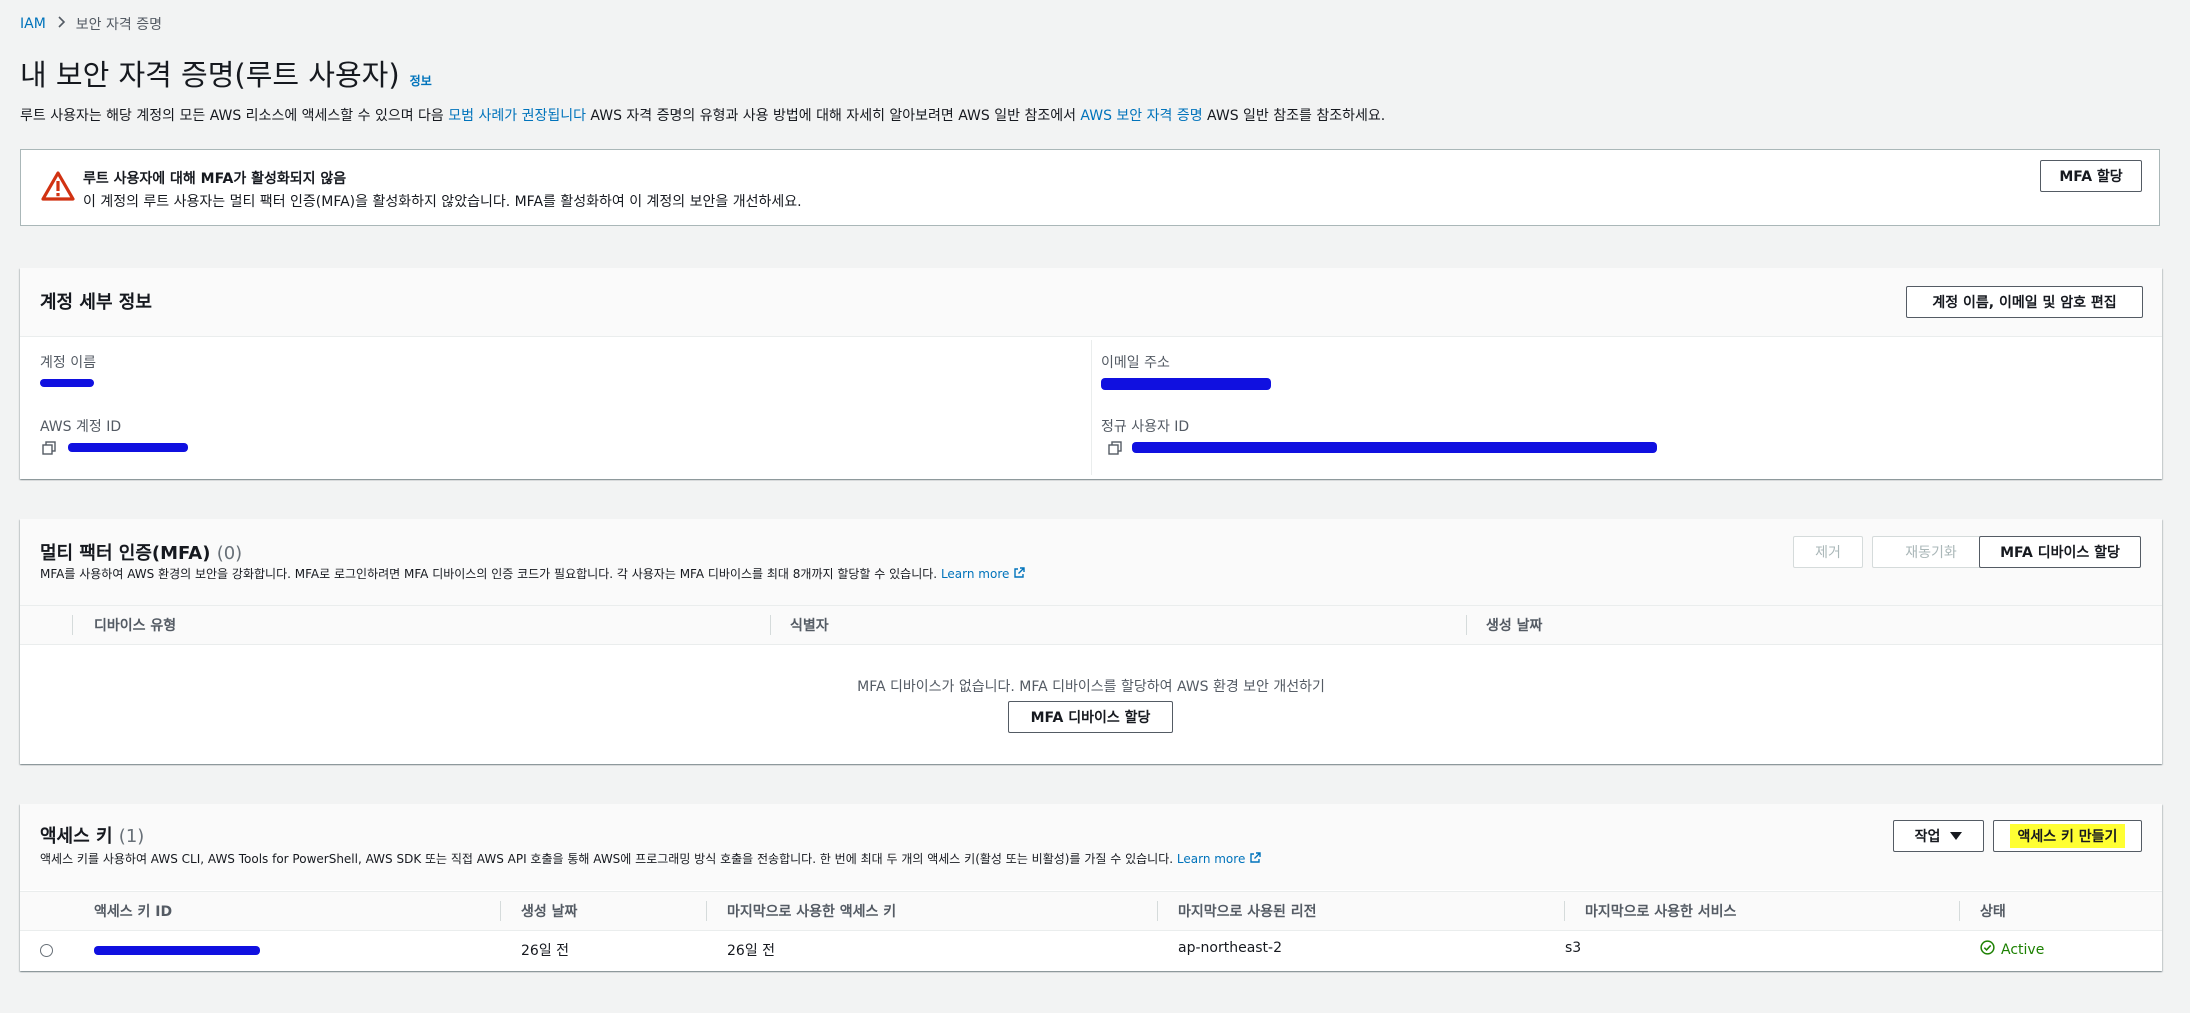  I want to click on page-title: 내 보안 자격 증명(루트 사용자), so click(210, 75).